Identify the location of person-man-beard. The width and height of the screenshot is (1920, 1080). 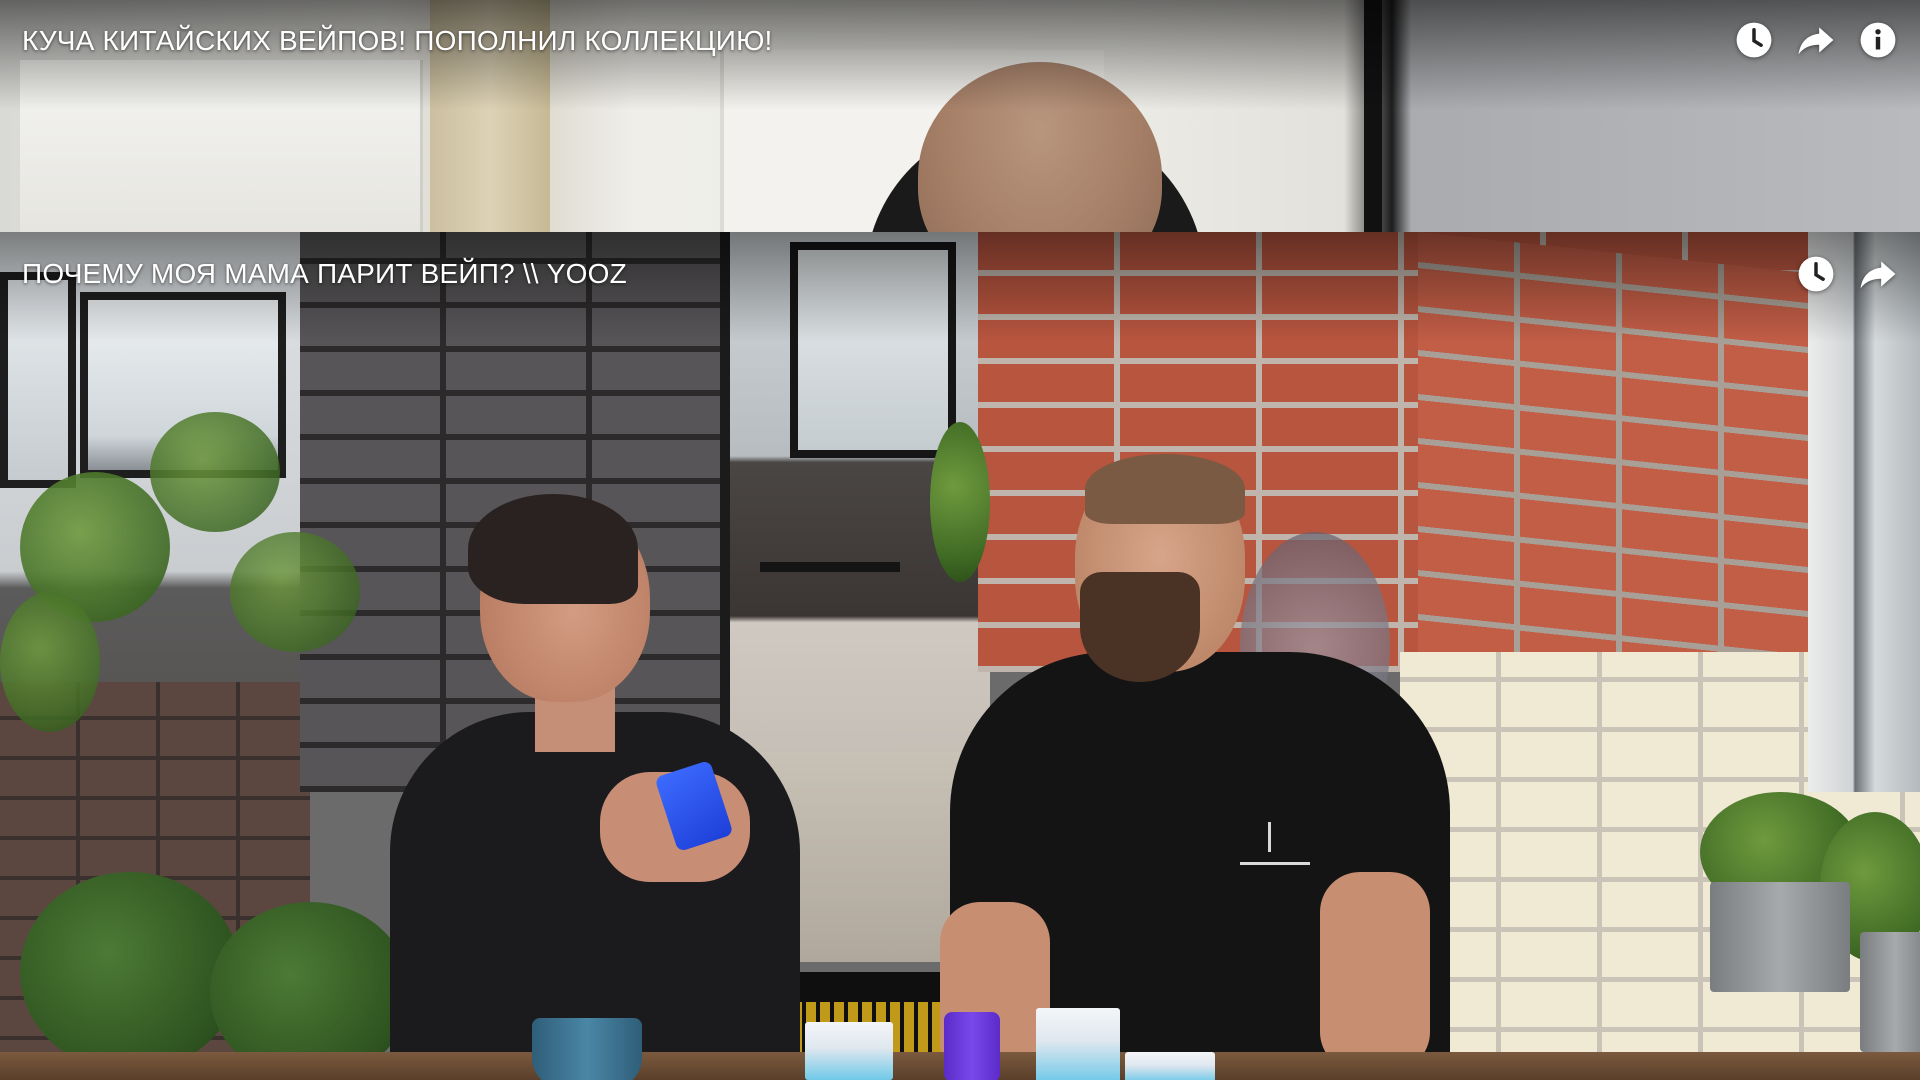
(1140, 627).